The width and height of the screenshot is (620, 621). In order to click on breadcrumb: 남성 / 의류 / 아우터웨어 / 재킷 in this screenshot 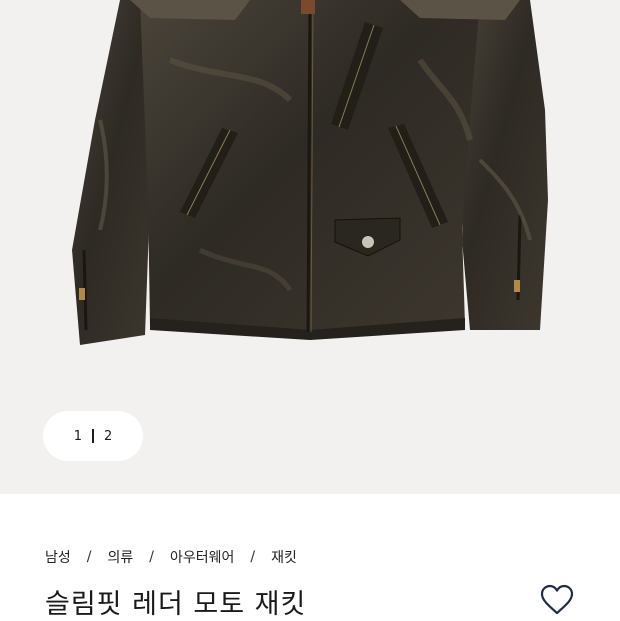, I will do `click(171, 557)`.